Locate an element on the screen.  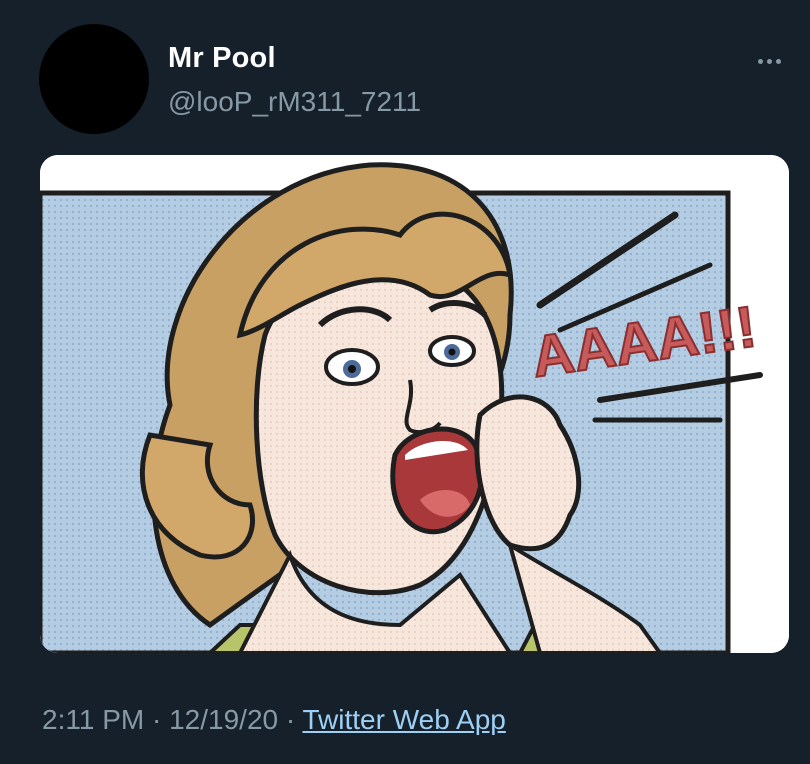
more-options-button is located at coordinates (769, 61).